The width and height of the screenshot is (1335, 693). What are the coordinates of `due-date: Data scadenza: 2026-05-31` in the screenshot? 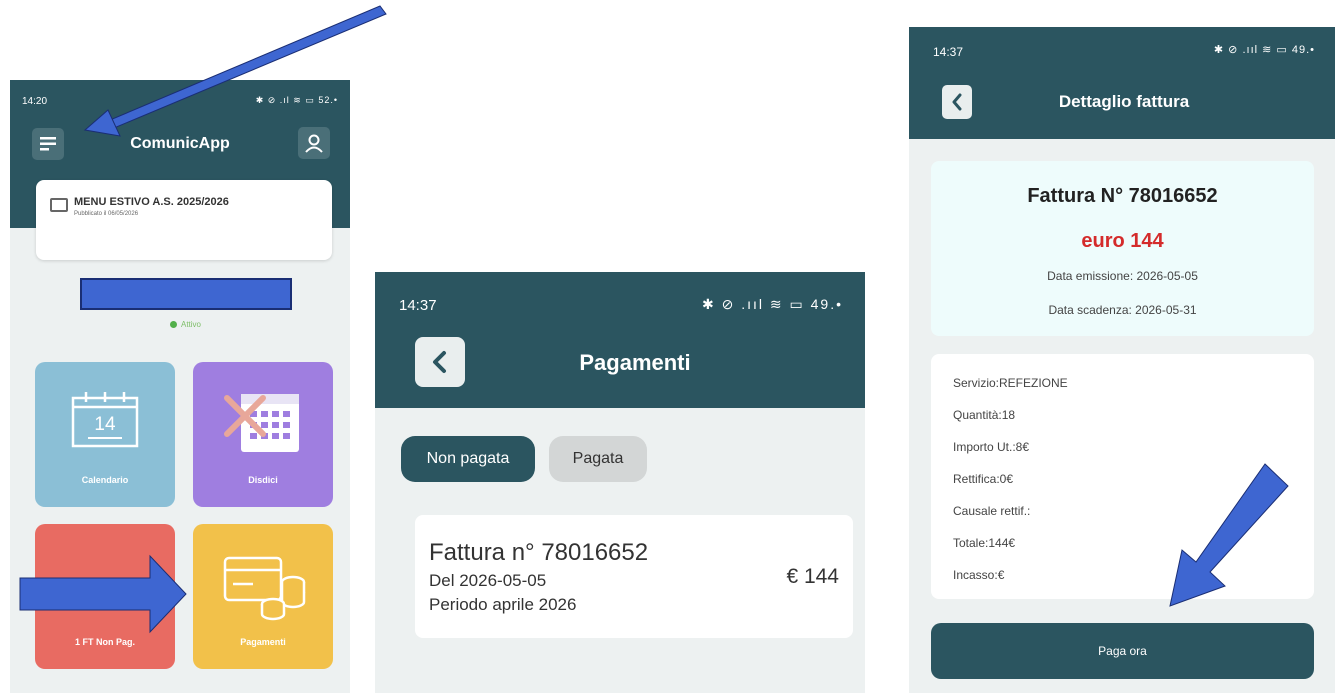 It's located at (1122, 310).